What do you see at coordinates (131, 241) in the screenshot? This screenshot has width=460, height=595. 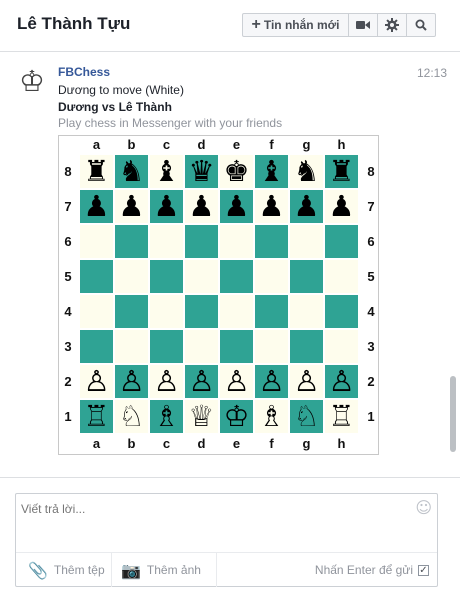 I see `square-b6` at bounding box center [131, 241].